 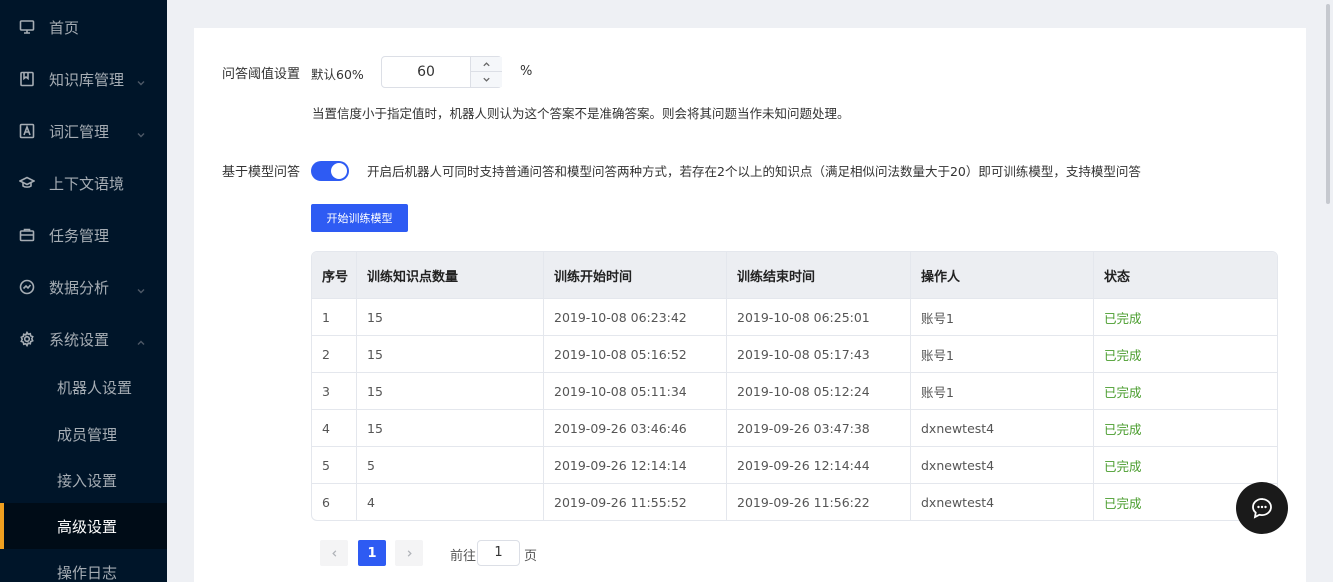 I want to click on sidebar-item-label: 知识库管理, so click(x=87, y=79).